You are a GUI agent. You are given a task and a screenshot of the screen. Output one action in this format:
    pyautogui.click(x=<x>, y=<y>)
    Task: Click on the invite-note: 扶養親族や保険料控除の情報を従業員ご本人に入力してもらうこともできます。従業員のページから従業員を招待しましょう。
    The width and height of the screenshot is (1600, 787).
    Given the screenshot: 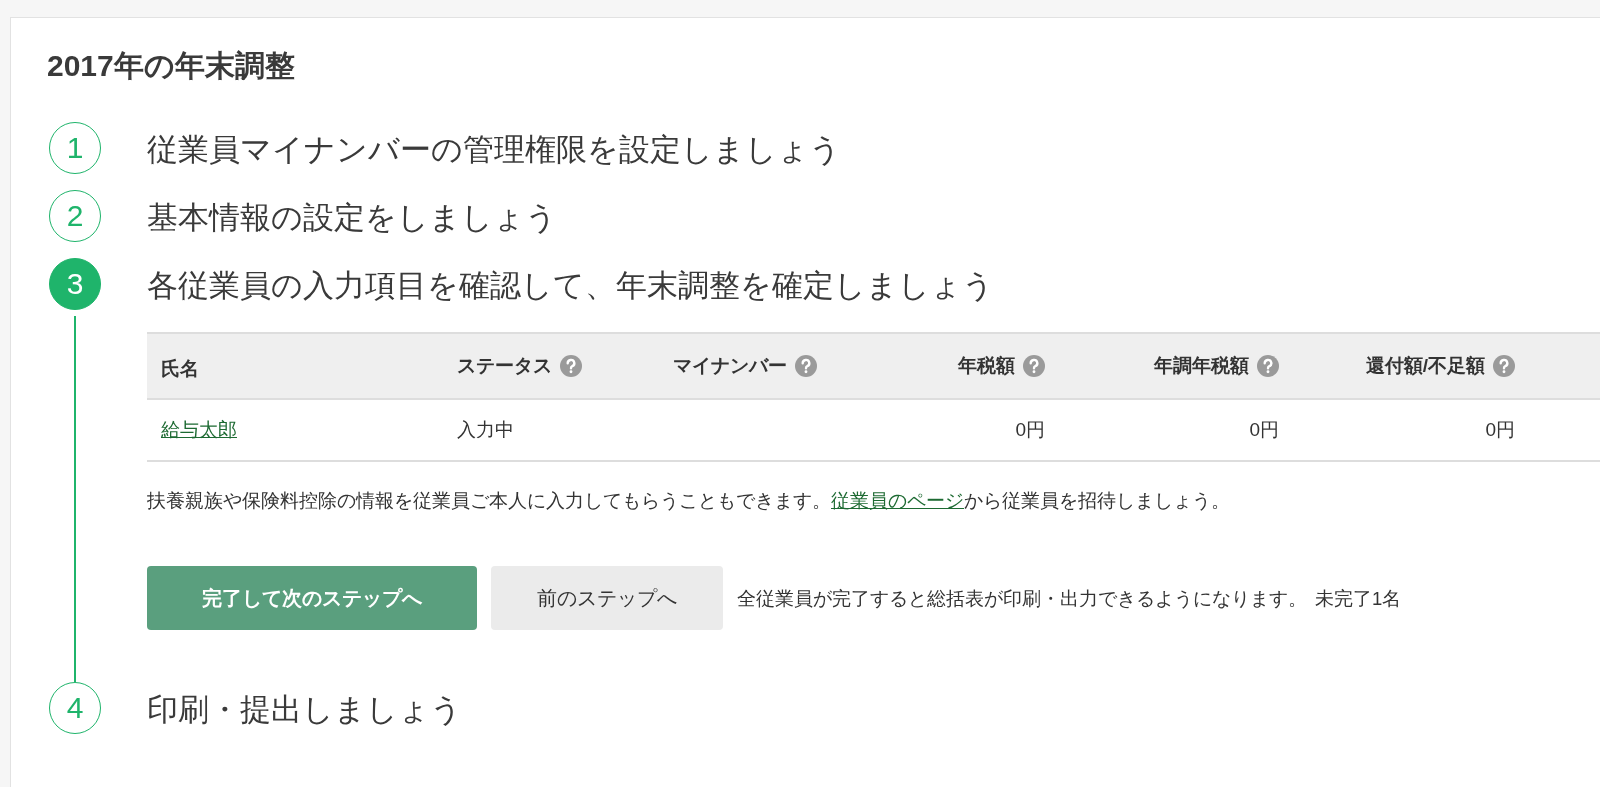 What is the action you would take?
    pyautogui.click(x=689, y=501)
    